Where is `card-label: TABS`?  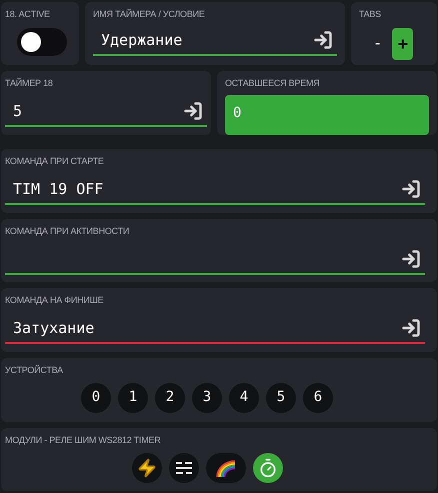
card-label: TABS is located at coordinates (370, 14).